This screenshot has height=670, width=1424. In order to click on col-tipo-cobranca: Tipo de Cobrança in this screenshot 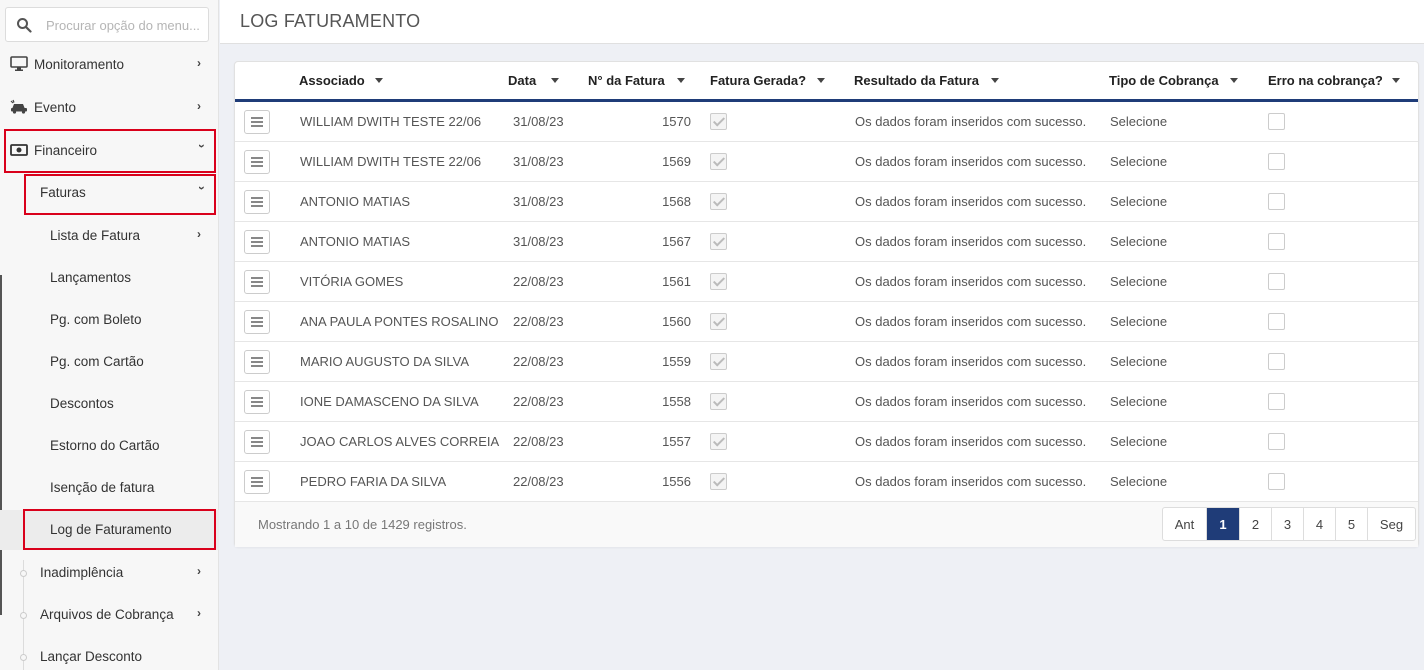, I will do `click(1164, 80)`.